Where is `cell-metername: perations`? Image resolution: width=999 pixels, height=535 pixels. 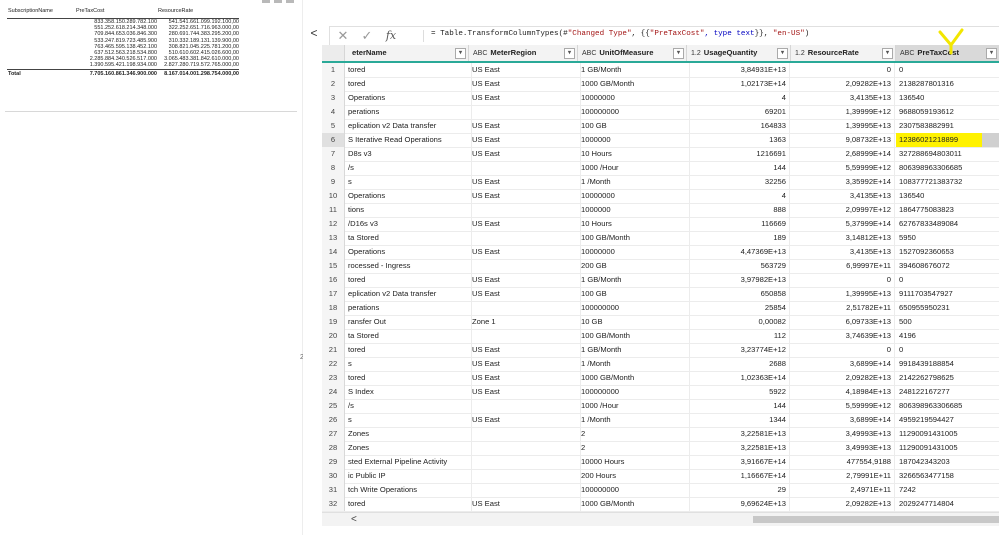
cell-metername: perations is located at coordinates (408, 308).